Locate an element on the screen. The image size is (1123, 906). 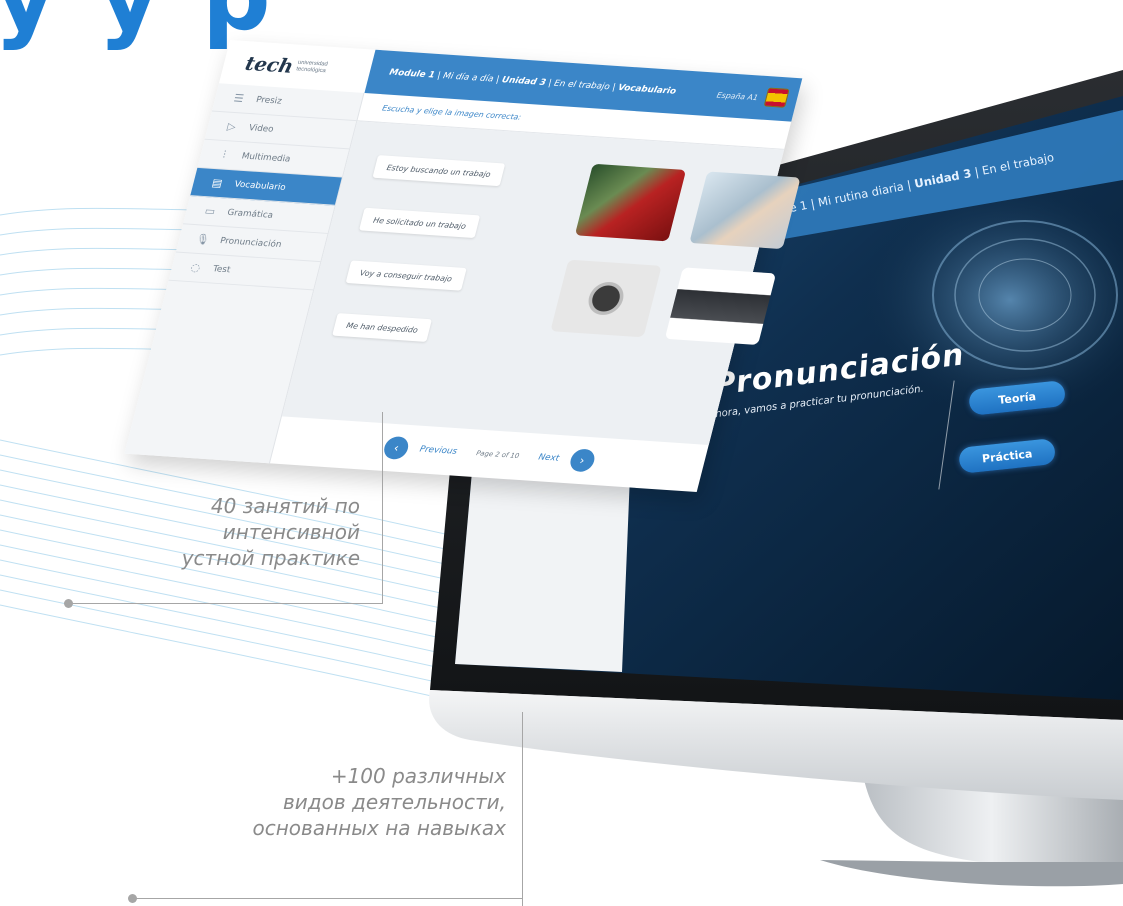
phrase-card: He solicitado un trabajo is located at coordinates (420, 223).